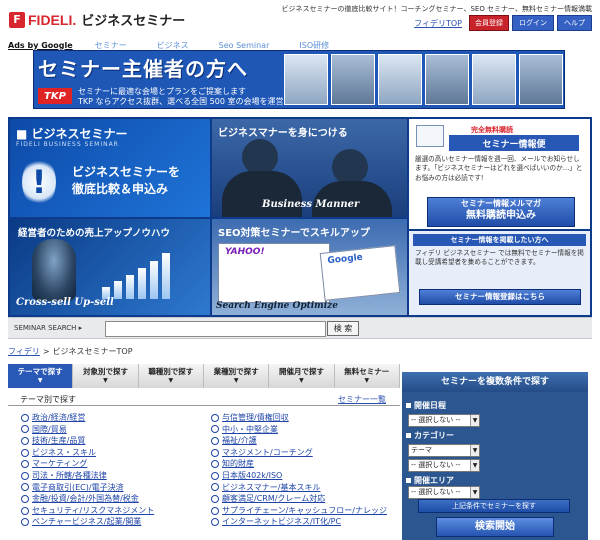  Describe the element at coordinates (85, 499) in the screenshot. I see `topic-link-label: 金融/投資/会計/外国為替/税金` at that location.